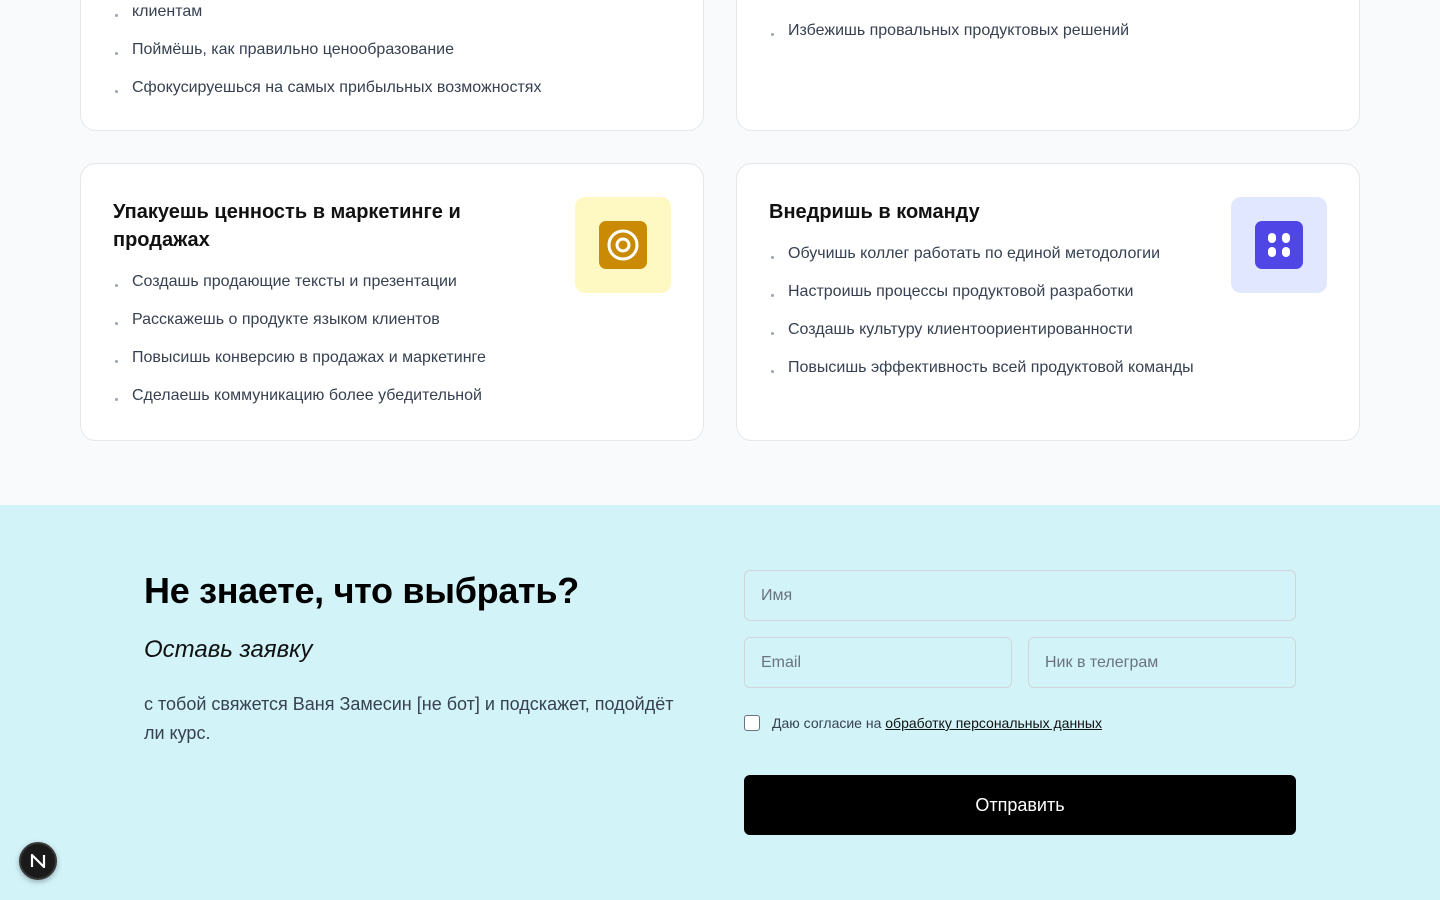 This screenshot has width=1440, height=900. I want to click on list-item: Избежишь провальных продуктовых решений, so click(949, 39).